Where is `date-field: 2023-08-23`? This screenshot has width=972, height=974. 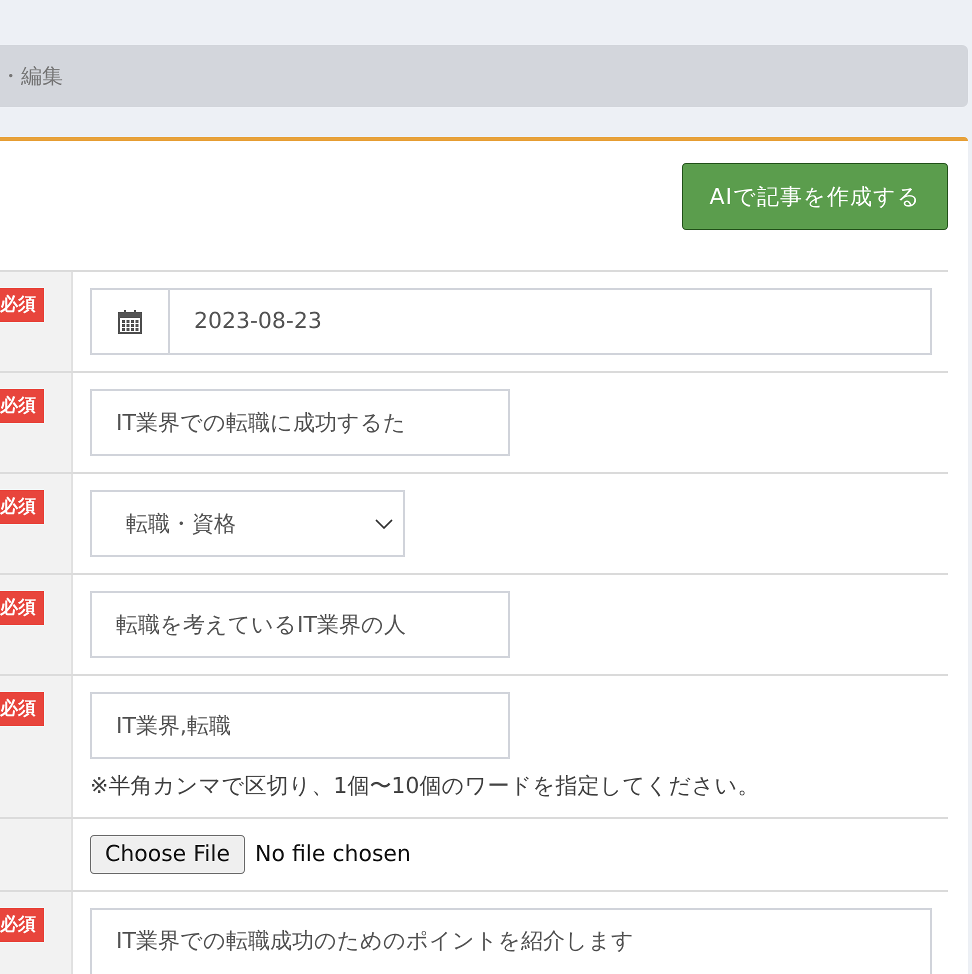
date-field: 2023-08-23 is located at coordinates (511, 321).